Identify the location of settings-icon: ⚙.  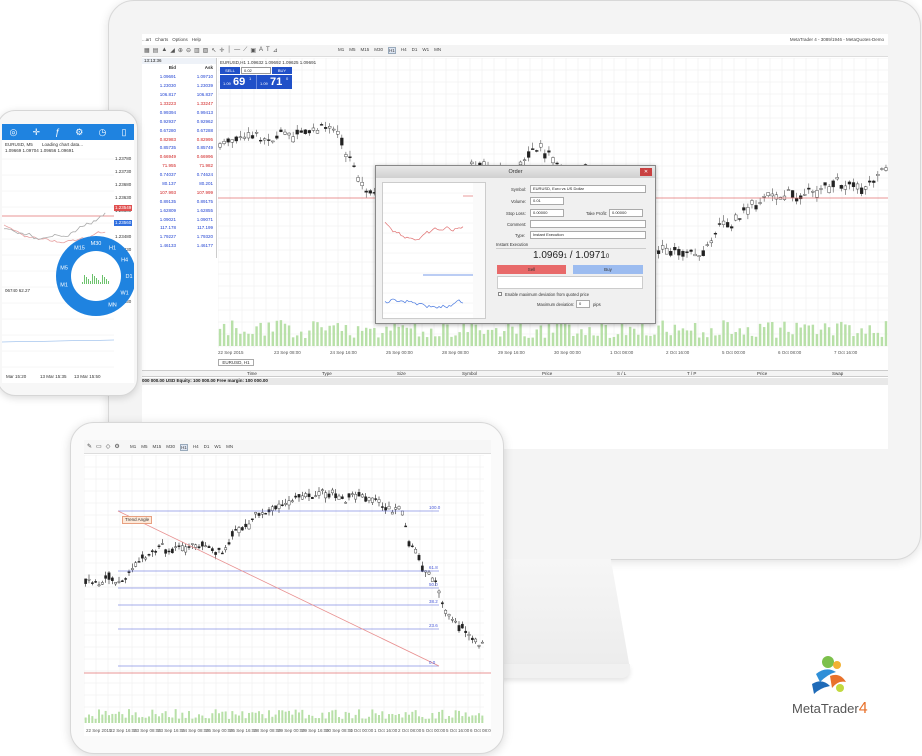
(116, 446).